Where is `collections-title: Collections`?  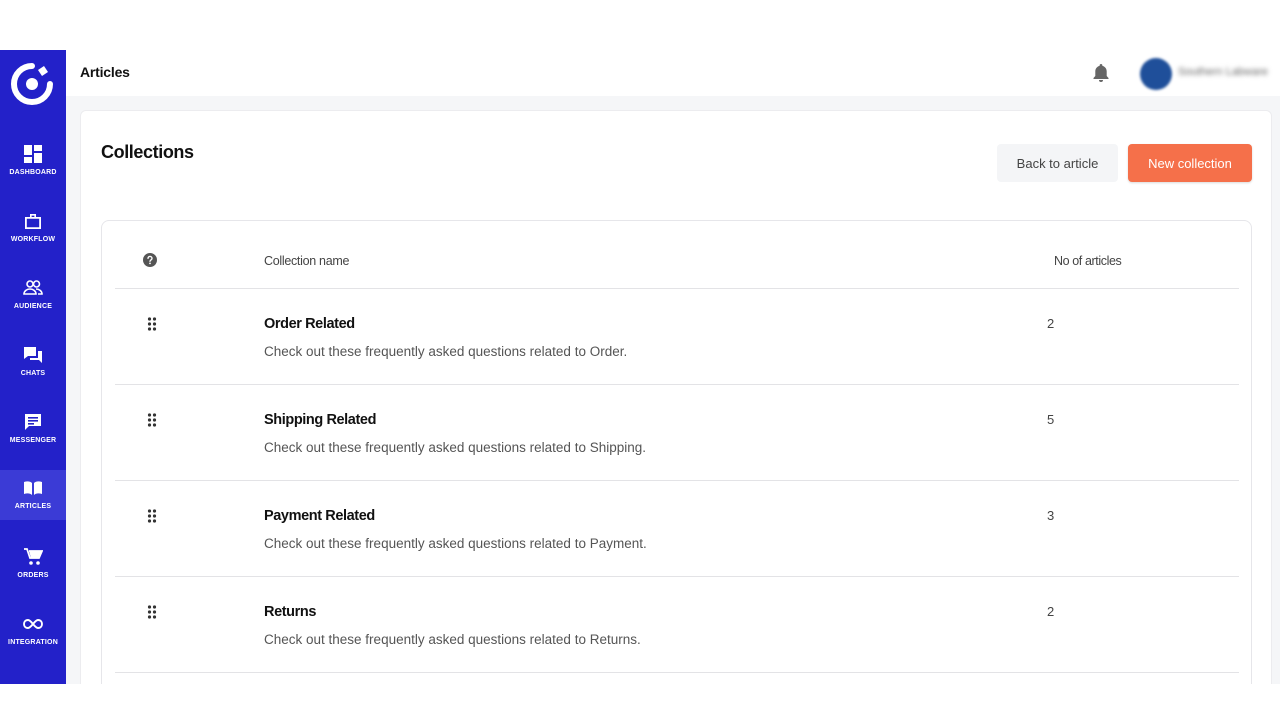 collections-title: Collections is located at coordinates (147, 152).